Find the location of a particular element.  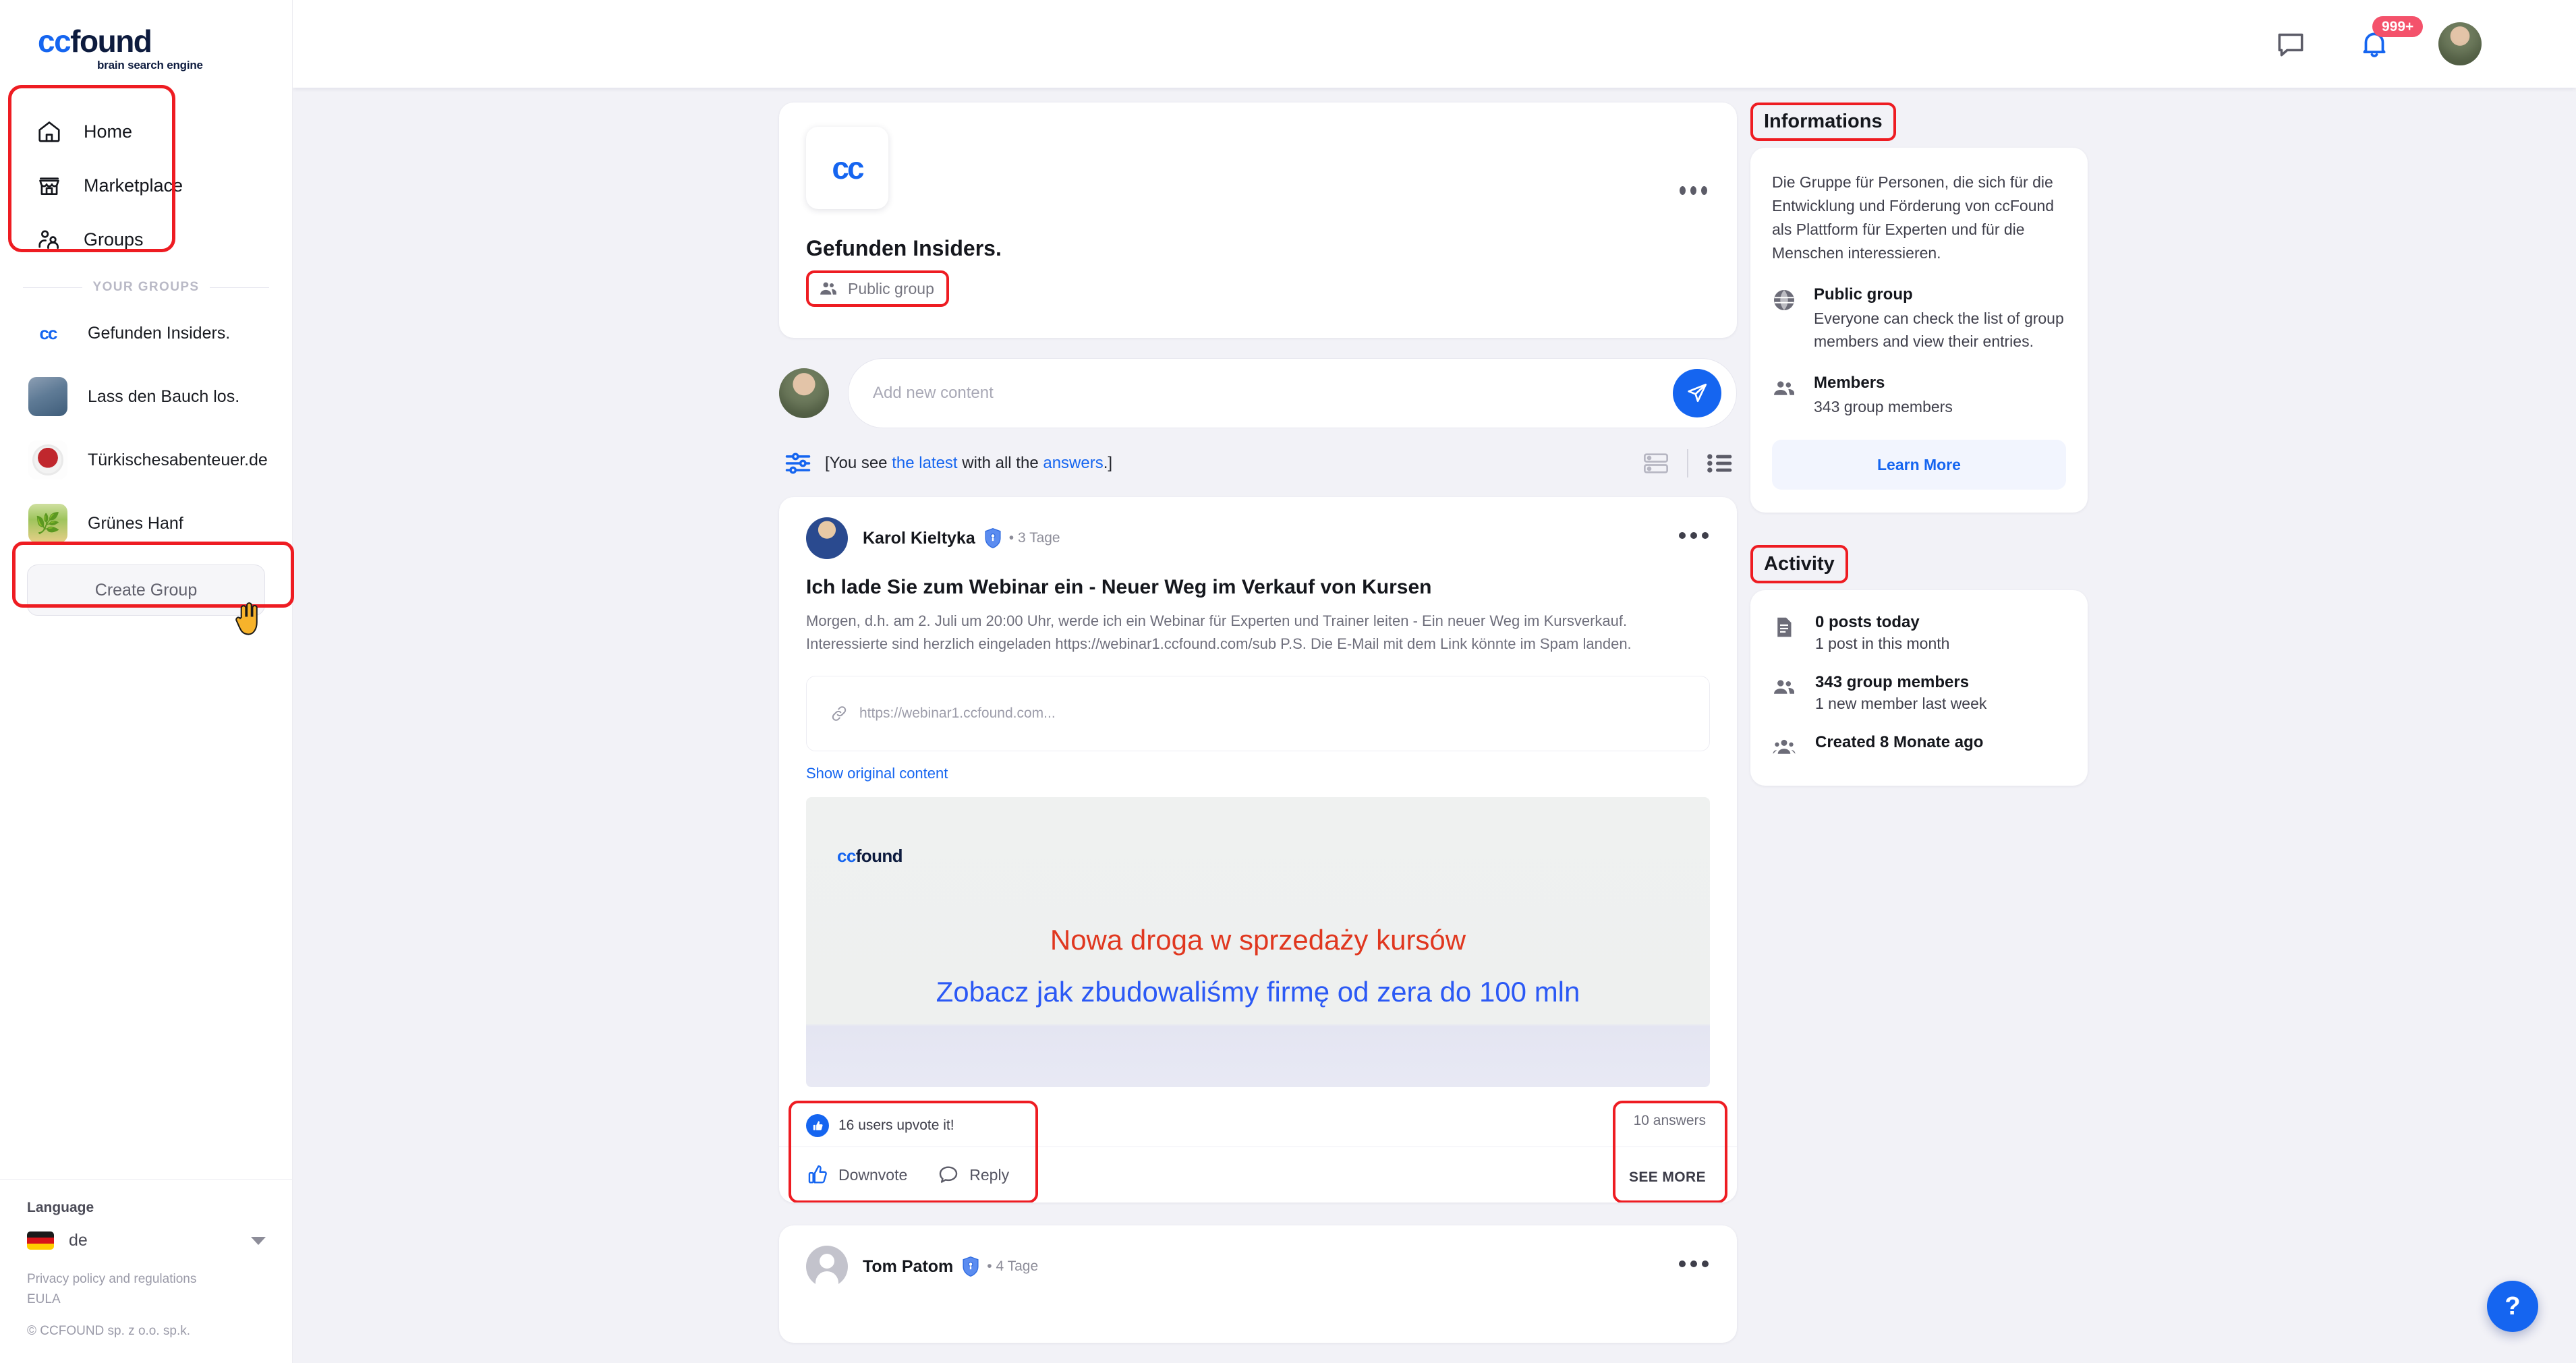

downvote-button: Downvote is located at coordinates (856, 1174).